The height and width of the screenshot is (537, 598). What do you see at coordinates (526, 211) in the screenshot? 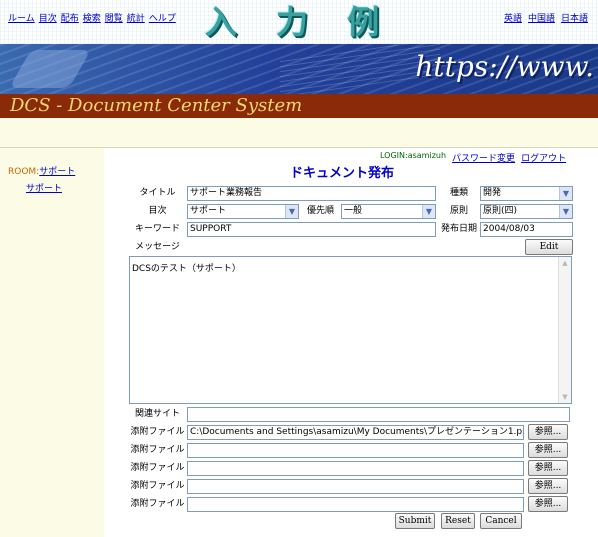
I see `principle-select: 原則(四) ▼` at bounding box center [526, 211].